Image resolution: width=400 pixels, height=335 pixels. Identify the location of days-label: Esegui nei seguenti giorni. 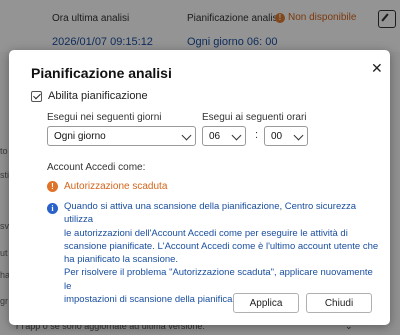
(104, 117).